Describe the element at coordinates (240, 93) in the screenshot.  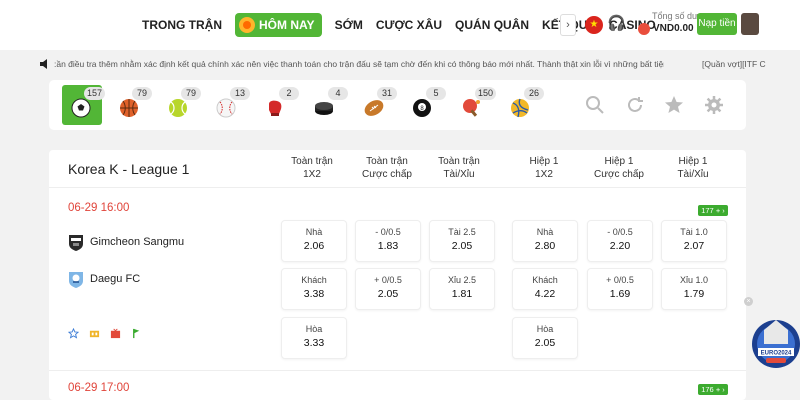
I see `sport-count: 13` at that location.